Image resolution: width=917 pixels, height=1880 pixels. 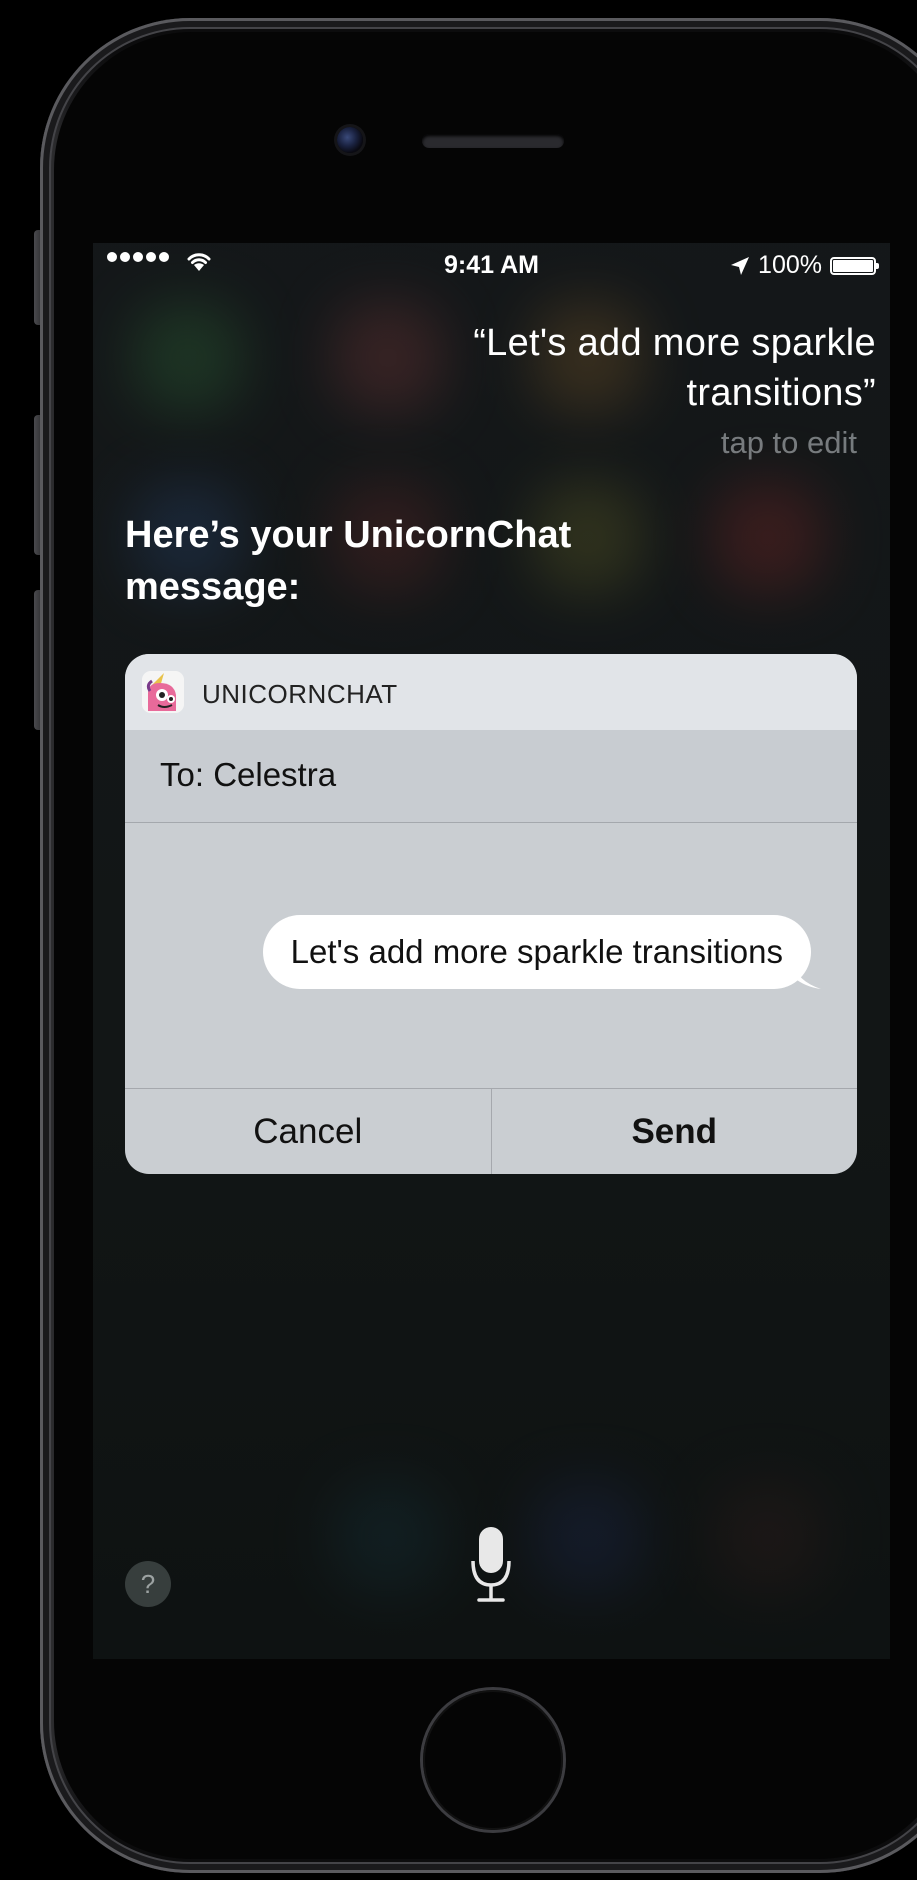 I want to click on cancel-button: Cancel, so click(x=308, y=1131).